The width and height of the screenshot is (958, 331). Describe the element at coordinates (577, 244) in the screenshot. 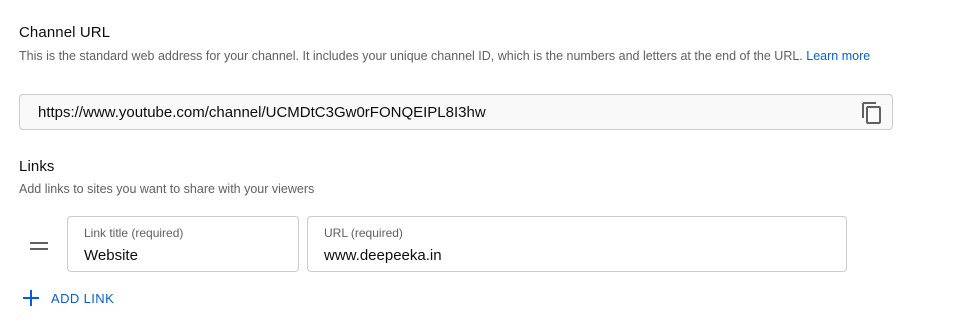

I see `link-url-field: URL (required) www.deepeeka.in` at that location.